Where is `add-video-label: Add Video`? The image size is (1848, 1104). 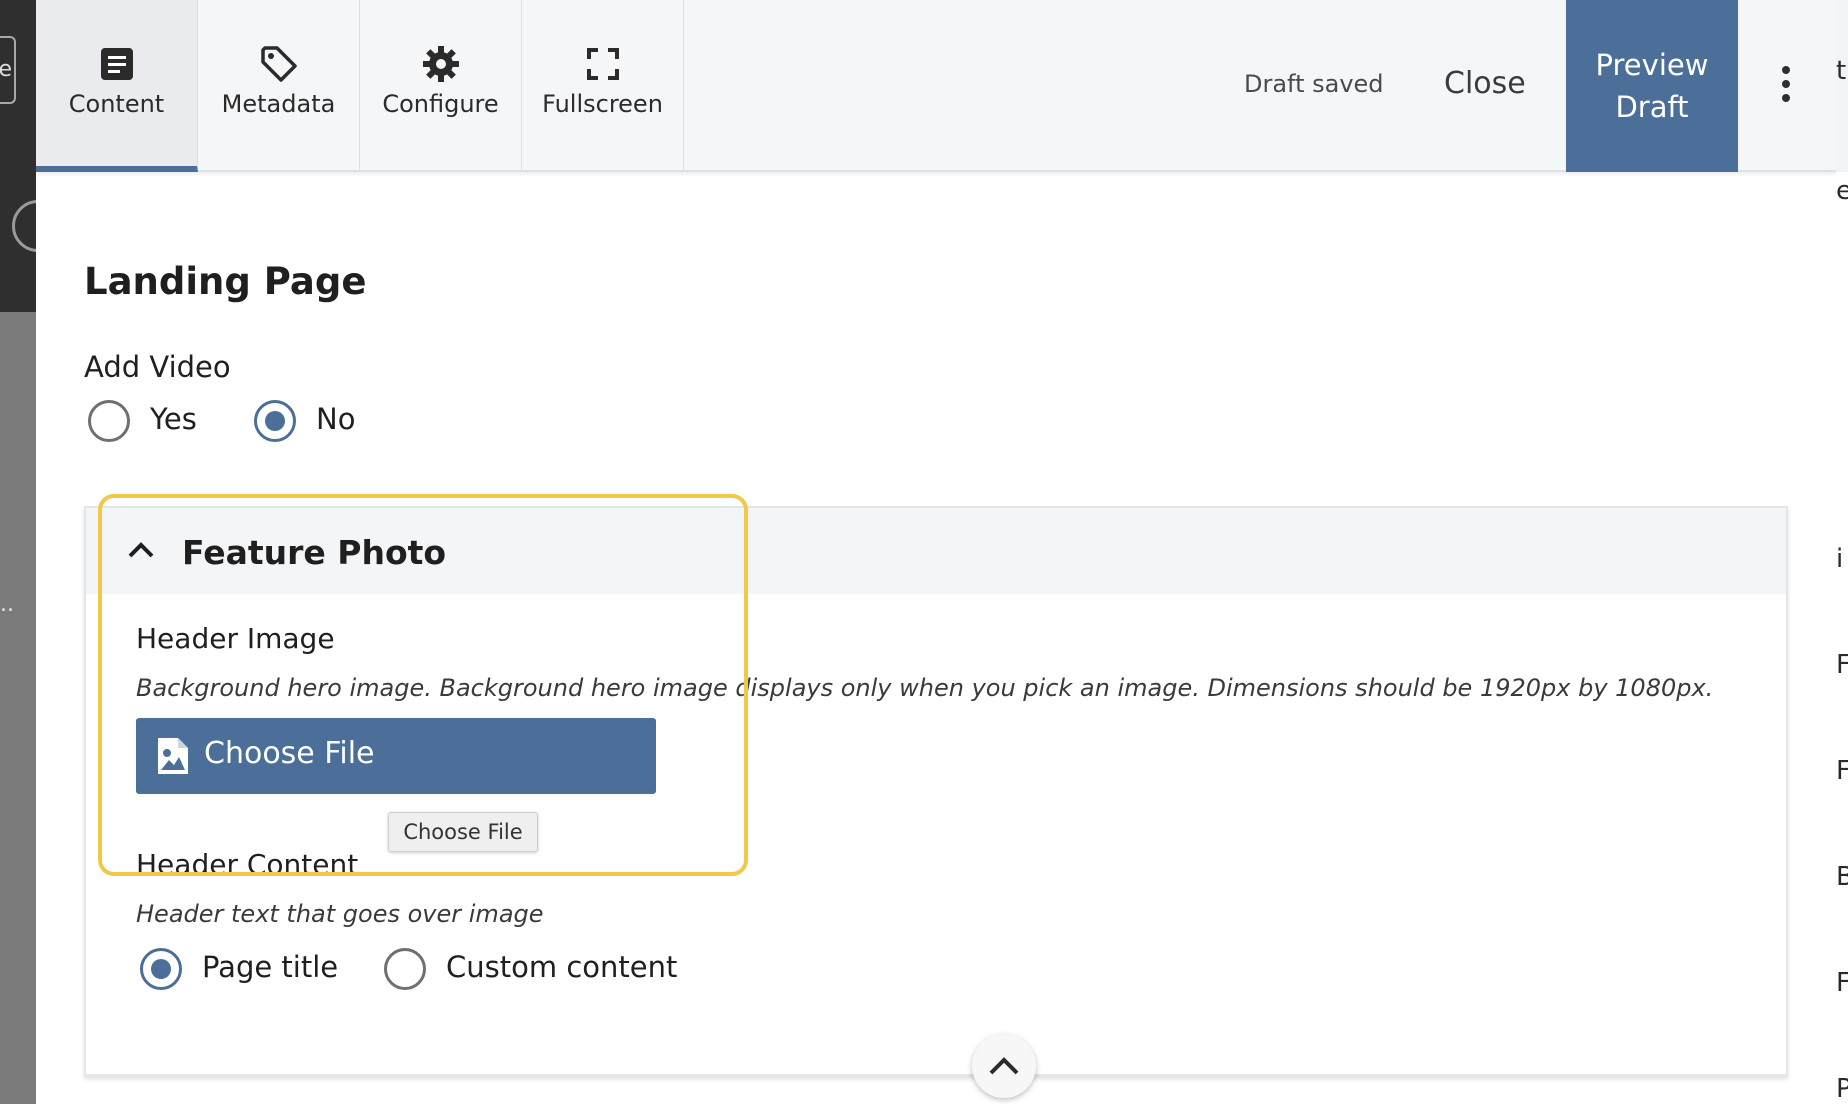 add-video-label: Add Video is located at coordinates (157, 367).